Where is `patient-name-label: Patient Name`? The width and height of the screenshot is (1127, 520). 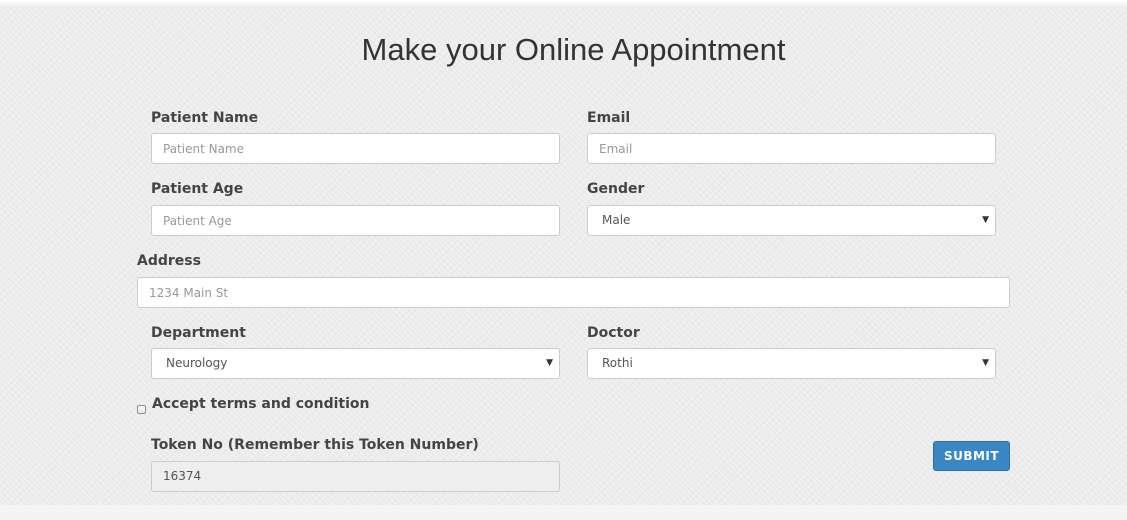
patient-name-label: Patient Name is located at coordinates (205, 118).